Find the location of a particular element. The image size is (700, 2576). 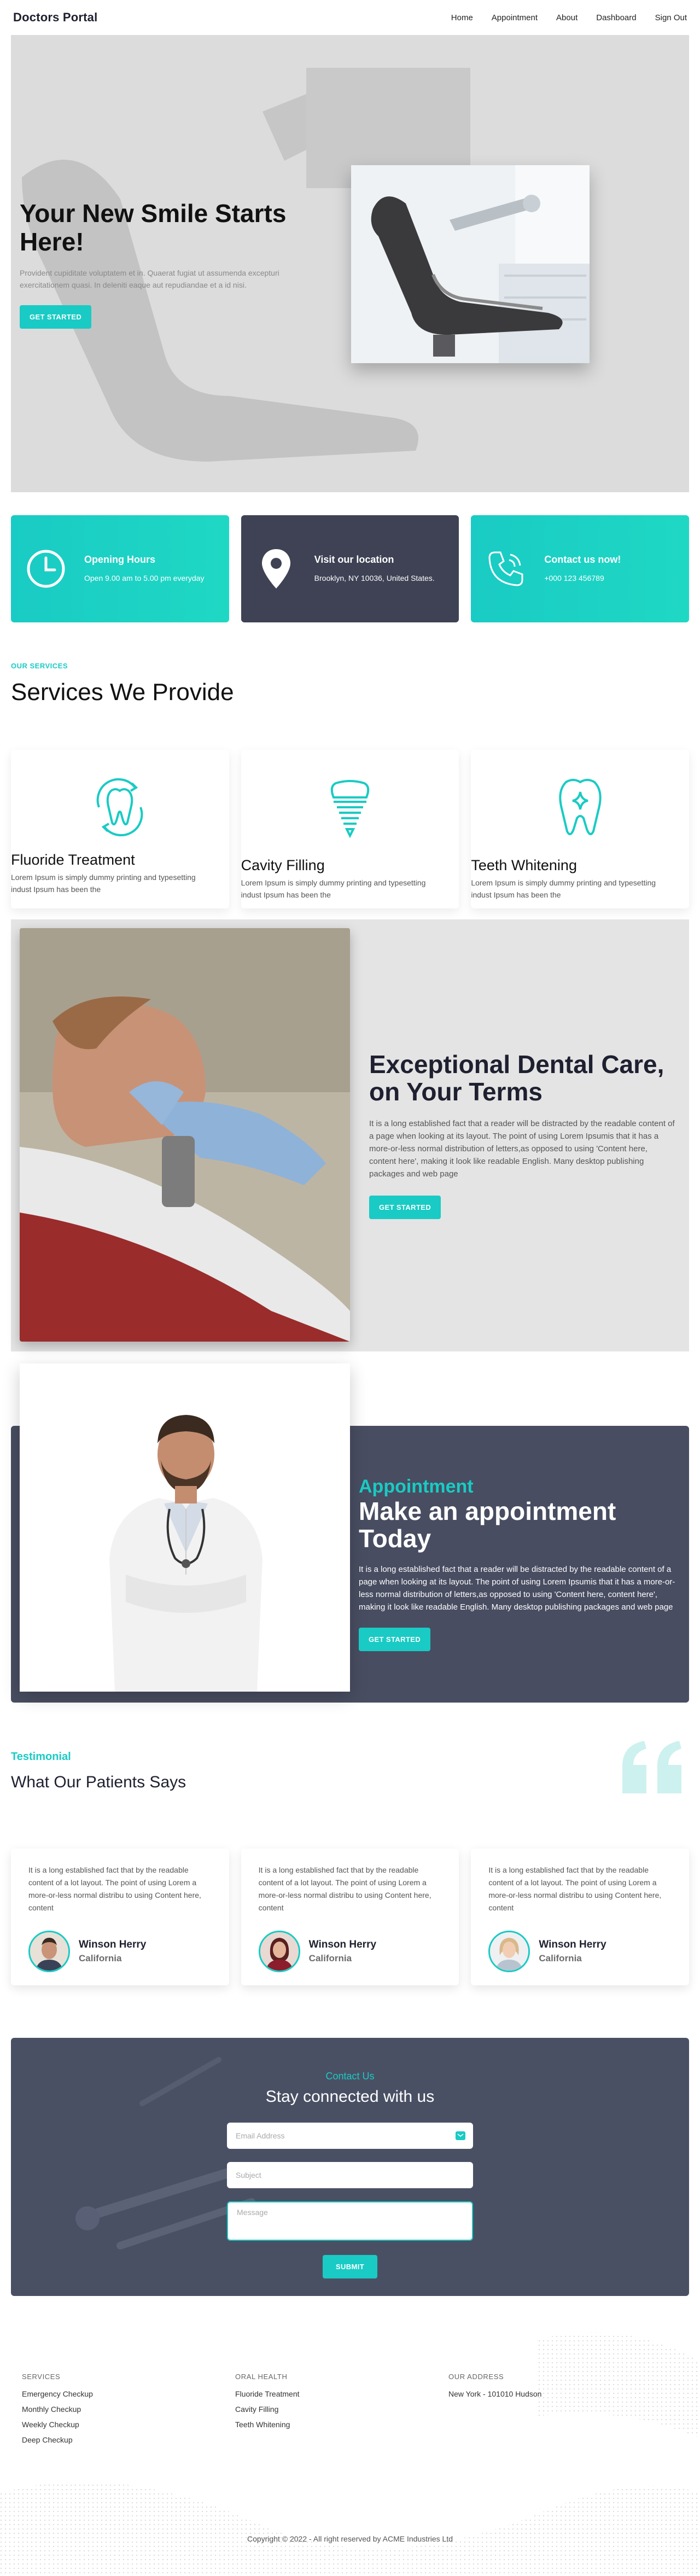

submit-button: SUBMIT is located at coordinates (350, 2266).